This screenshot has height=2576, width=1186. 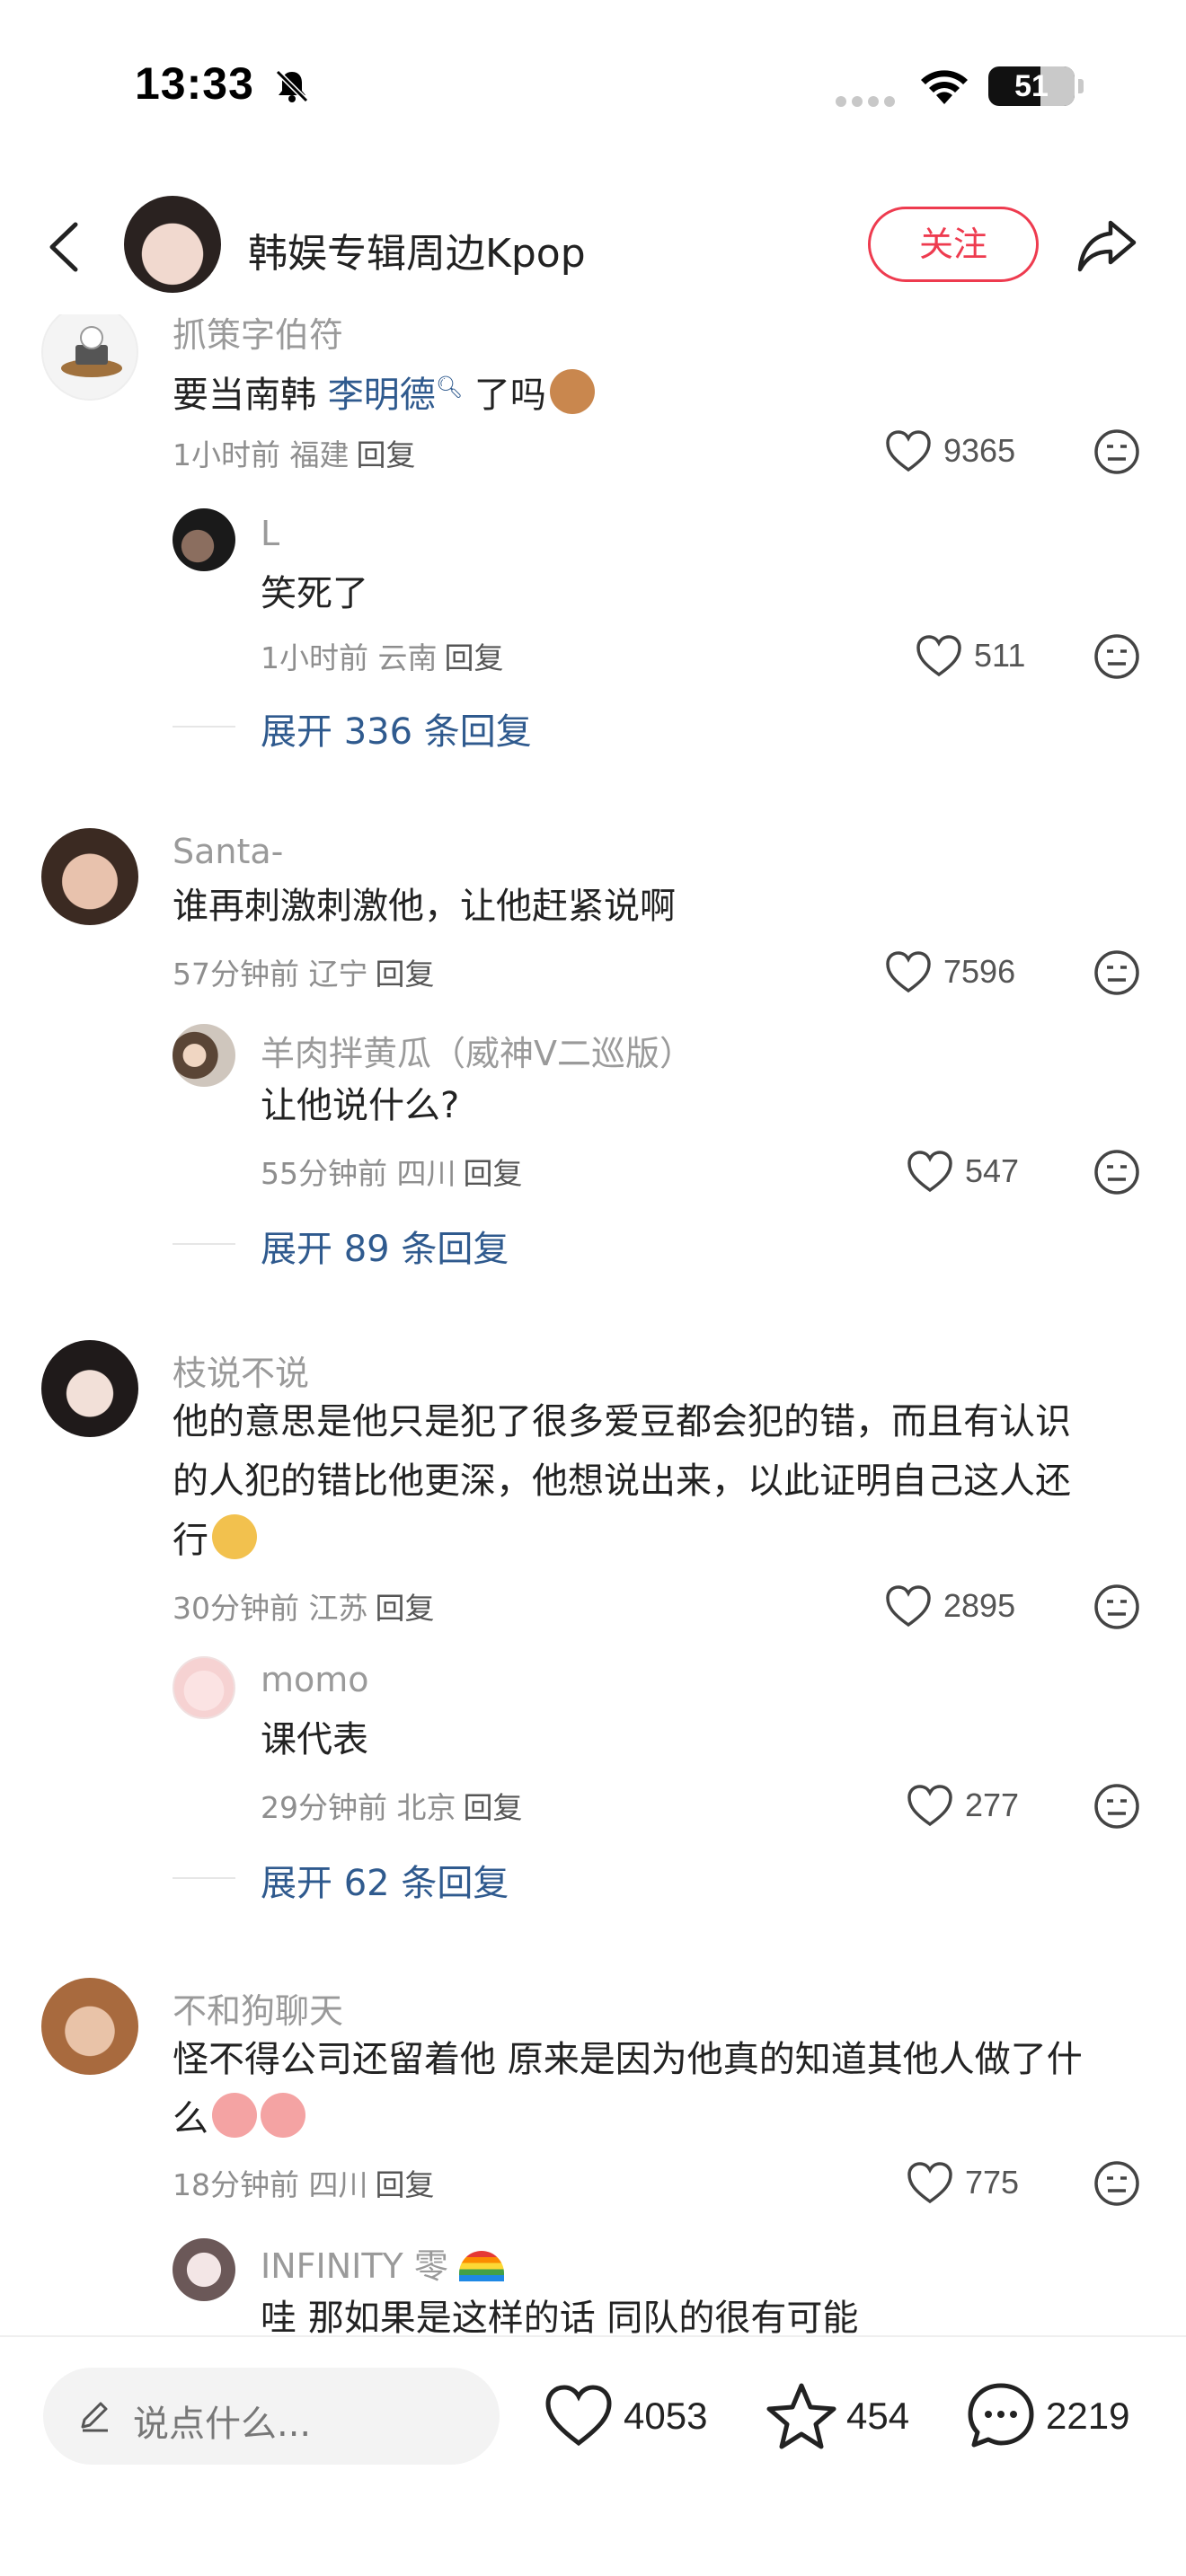 What do you see at coordinates (241, 1370) in the screenshot?
I see `comment-username: 枝说不说` at bounding box center [241, 1370].